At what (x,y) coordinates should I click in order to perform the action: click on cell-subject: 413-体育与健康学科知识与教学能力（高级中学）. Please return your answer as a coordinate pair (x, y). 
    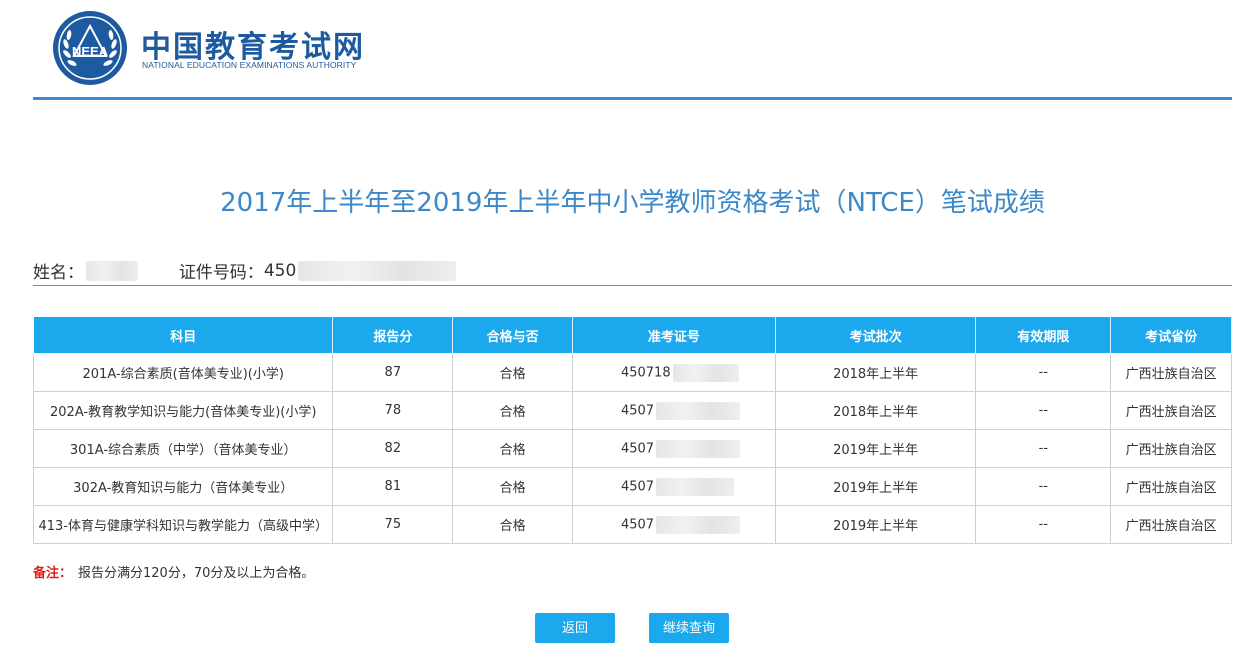
    Looking at the image, I should click on (183, 524).